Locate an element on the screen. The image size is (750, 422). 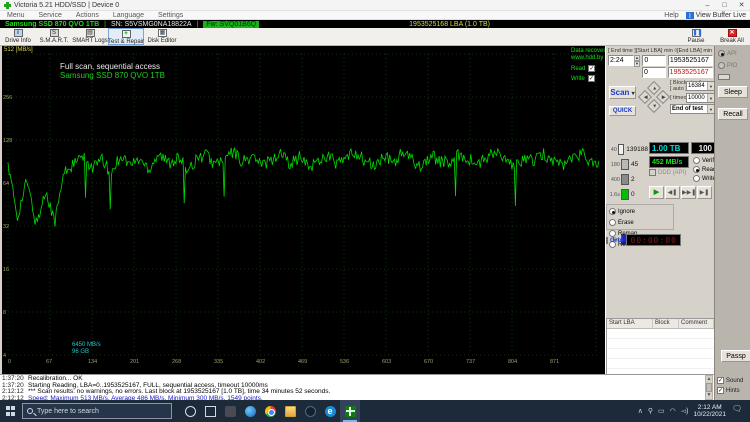
victoria-icon is located at coordinates (350, 411).